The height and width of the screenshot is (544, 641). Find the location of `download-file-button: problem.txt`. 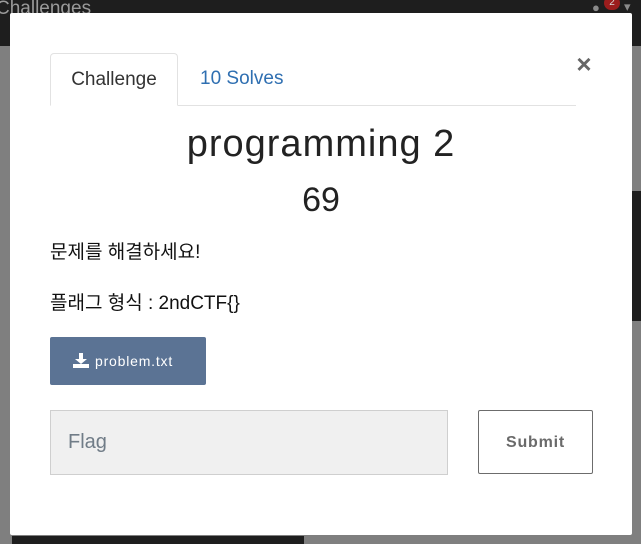

download-file-button: problem.txt is located at coordinates (128, 361).